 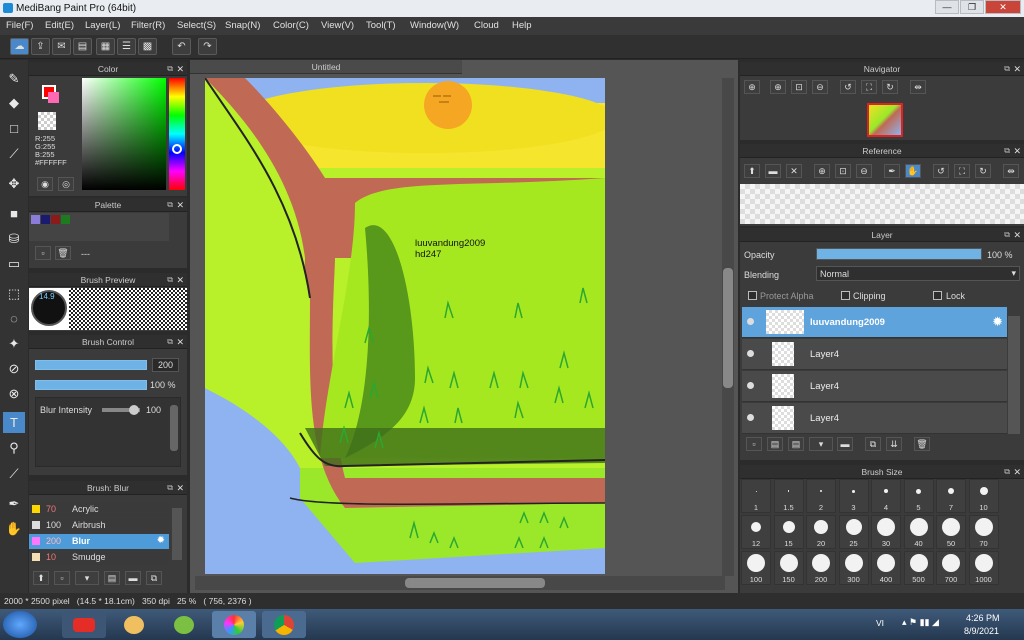 What do you see at coordinates (874, 354) in the screenshot?
I see `layer-row: Layer4` at bounding box center [874, 354].